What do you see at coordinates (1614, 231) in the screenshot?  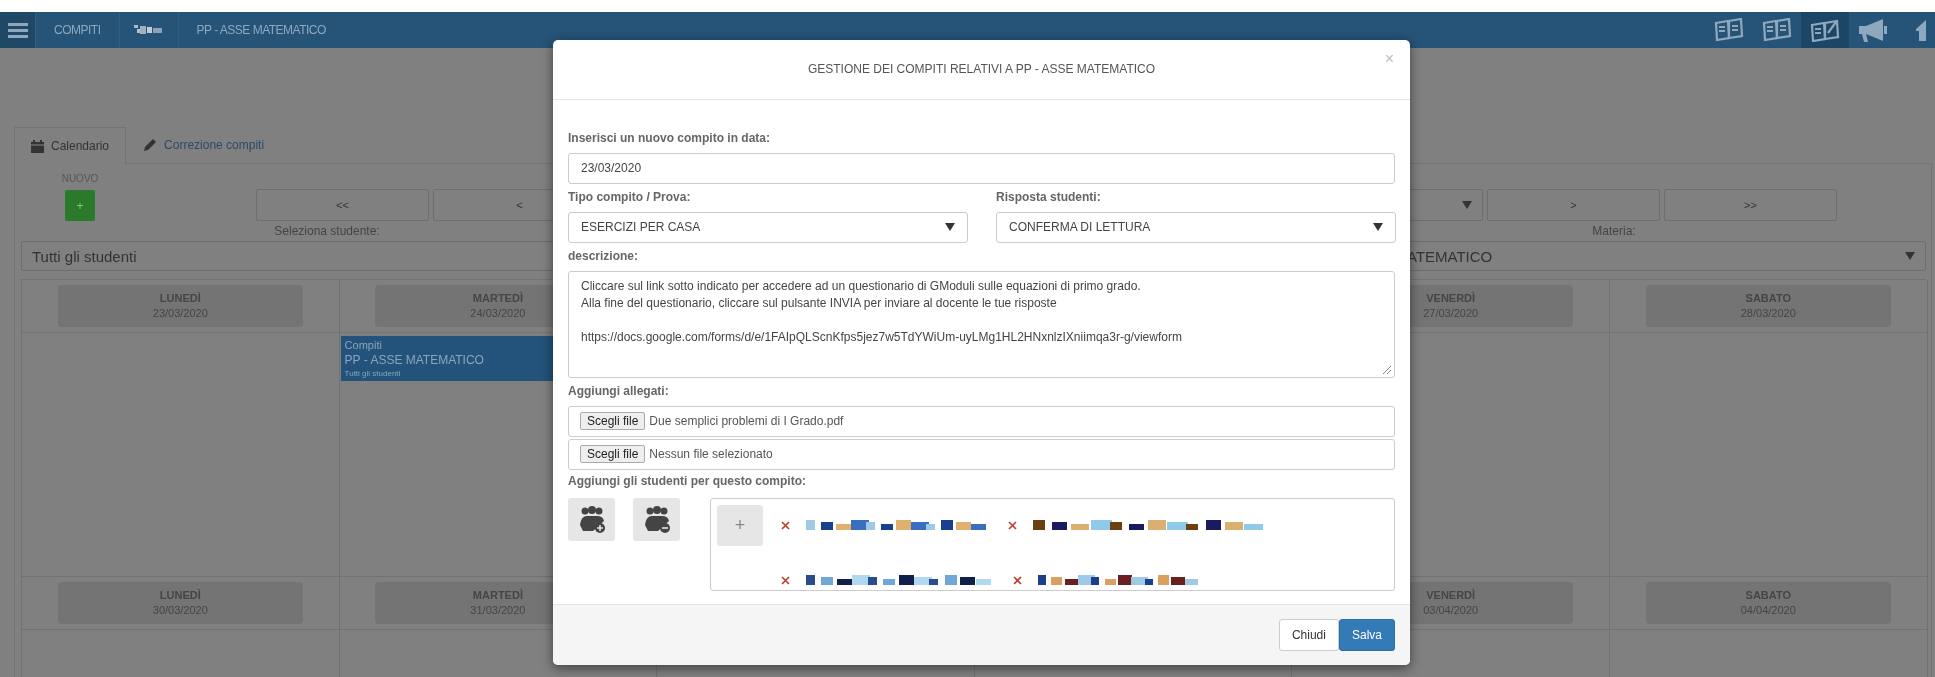 I see `field-label: Materia:` at bounding box center [1614, 231].